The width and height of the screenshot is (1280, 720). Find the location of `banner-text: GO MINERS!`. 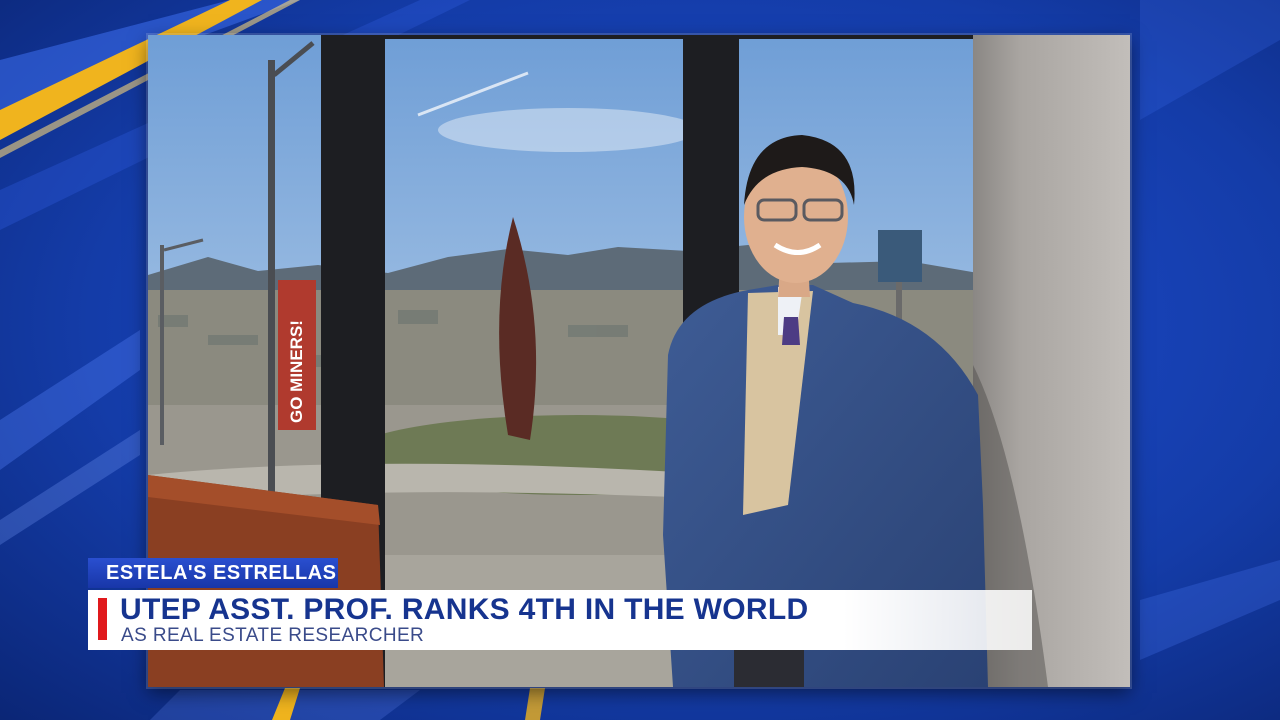

banner-text: GO MINERS! is located at coordinates (296, 371).